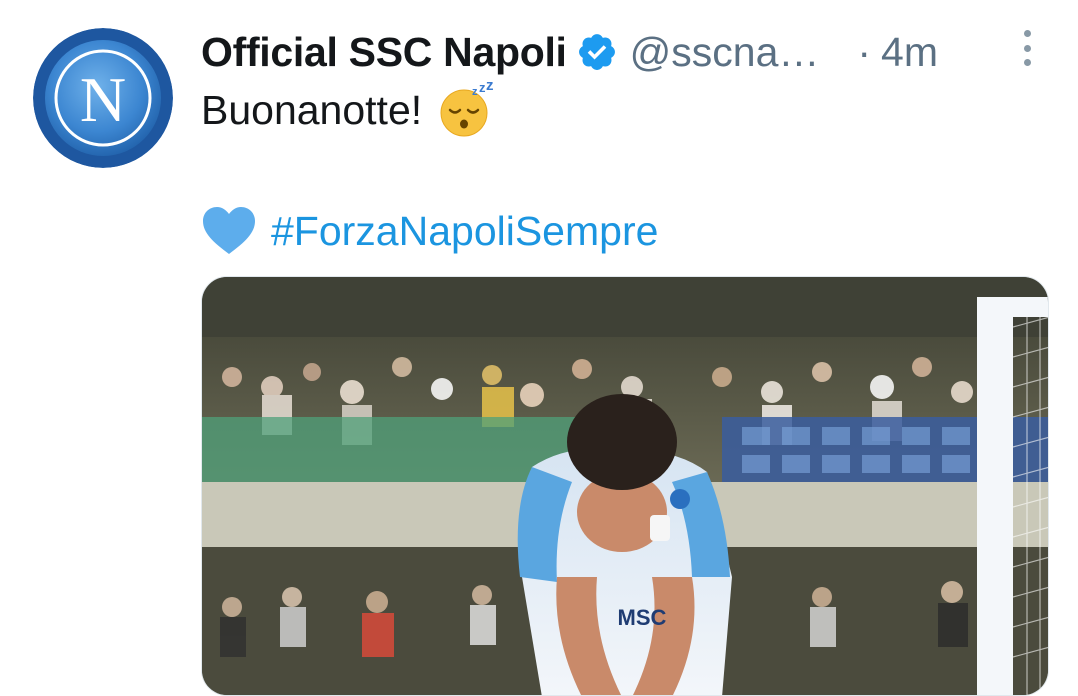 This screenshot has width=1078, height=696. What do you see at coordinates (642, 617) in the screenshot?
I see `svg-text: MSC` at bounding box center [642, 617].